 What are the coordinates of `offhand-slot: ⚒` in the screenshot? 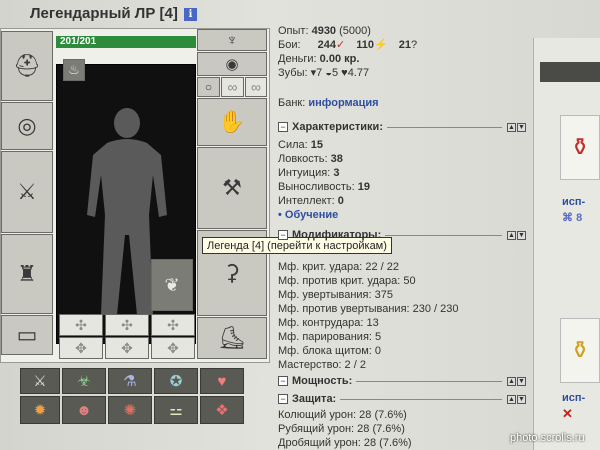 It's located at (232, 188).